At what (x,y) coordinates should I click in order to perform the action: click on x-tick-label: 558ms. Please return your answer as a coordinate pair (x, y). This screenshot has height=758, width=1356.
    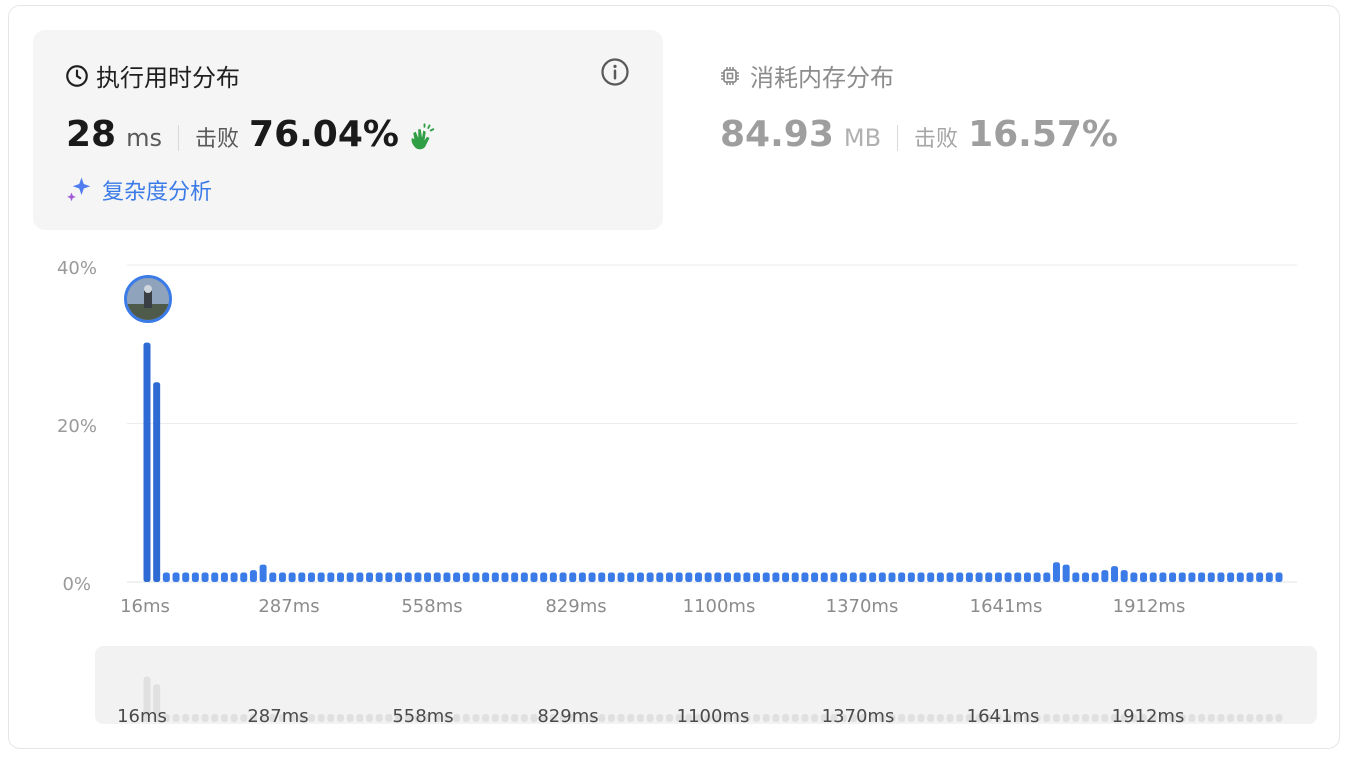
    Looking at the image, I should click on (432, 606).